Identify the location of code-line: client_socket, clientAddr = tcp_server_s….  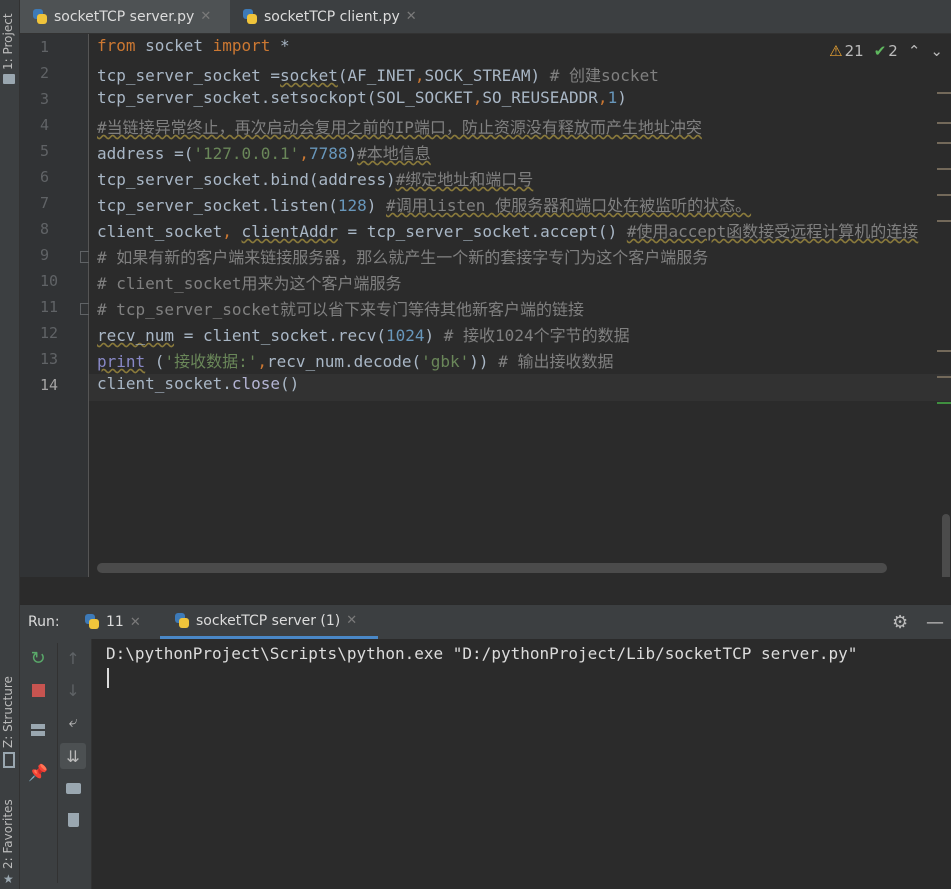
(508, 231).